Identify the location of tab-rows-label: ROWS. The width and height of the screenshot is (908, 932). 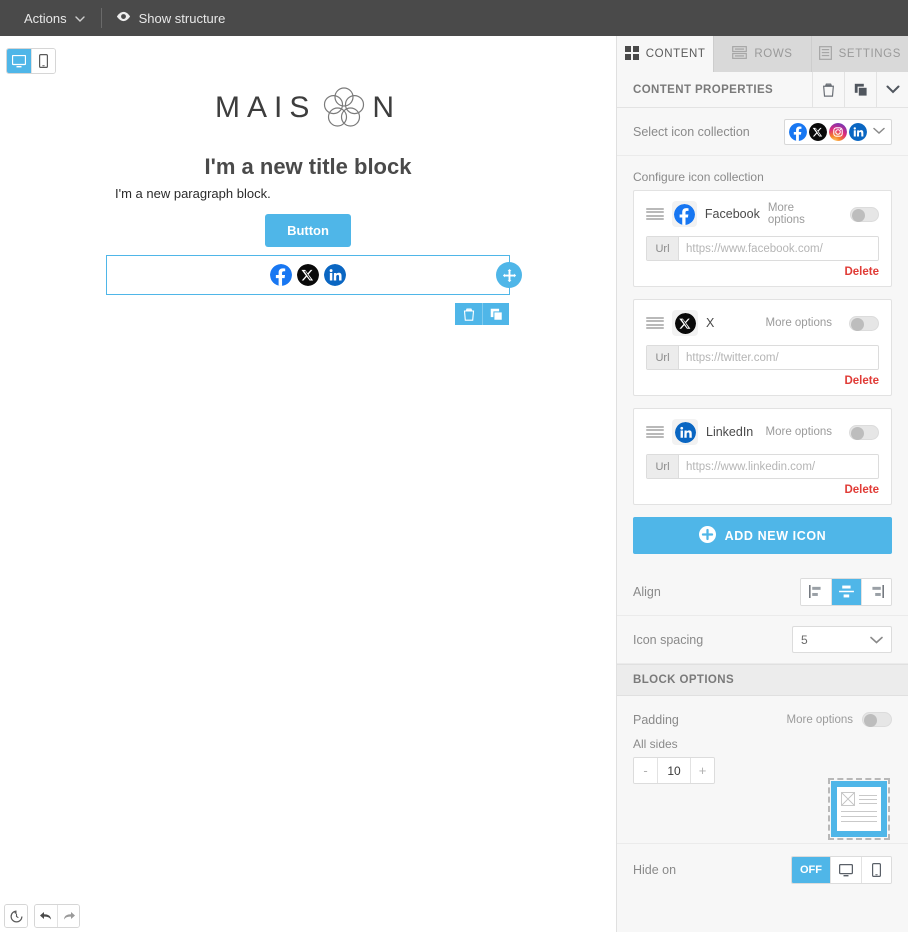
(773, 54).